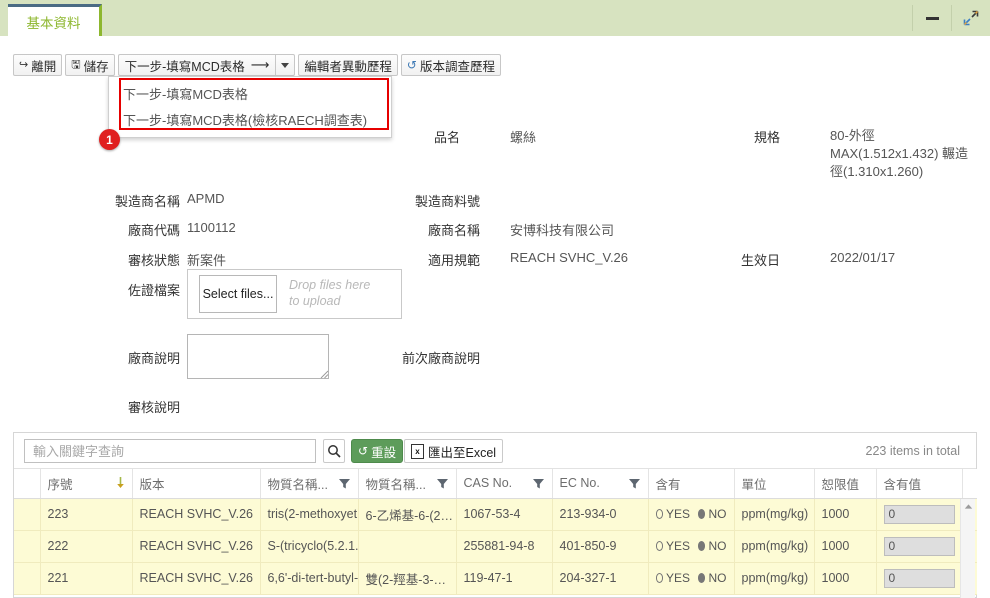 This screenshot has width=990, height=598. Describe the element at coordinates (285, 65) in the screenshot. I see `next-step-dropdown-toggle` at that location.